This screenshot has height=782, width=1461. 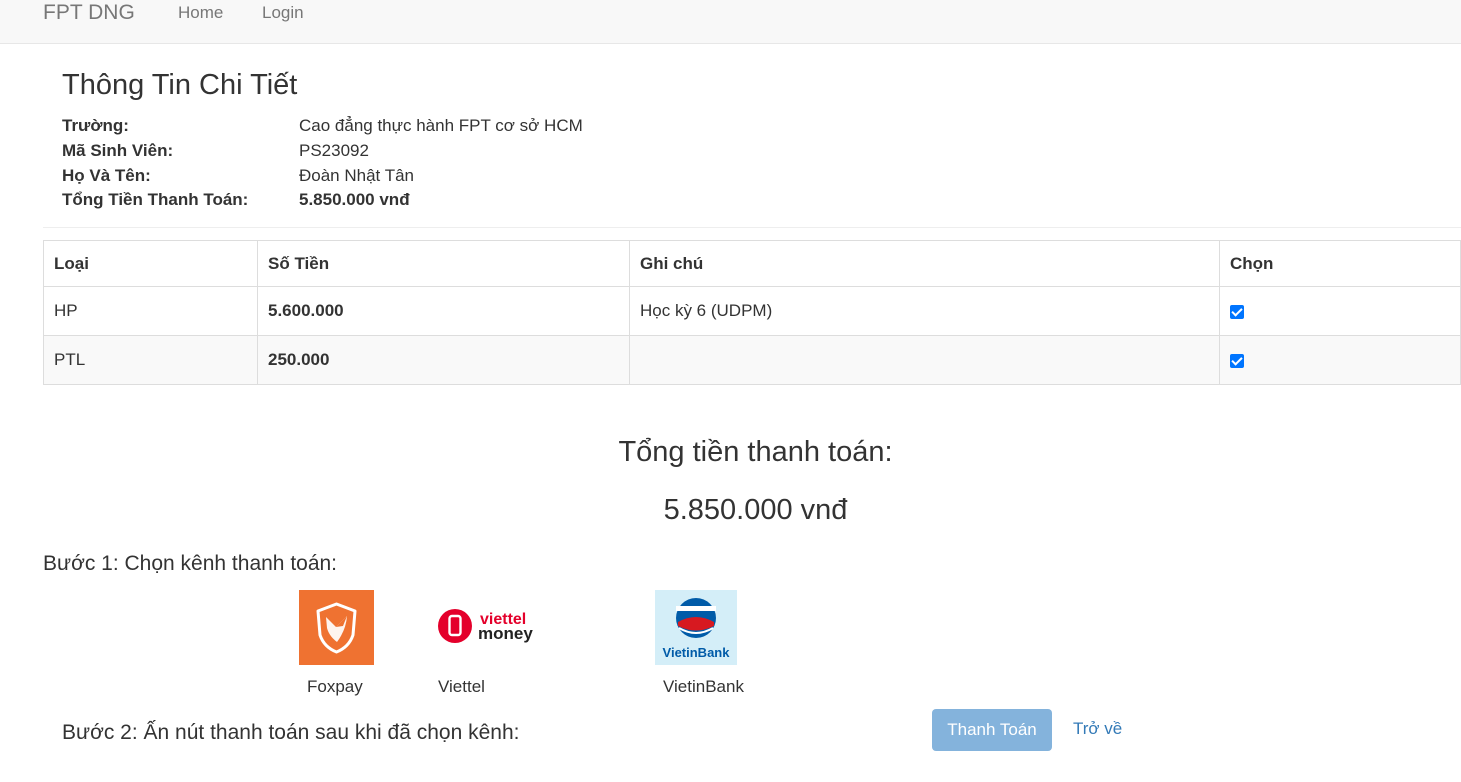 What do you see at coordinates (336, 627) in the screenshot?
I see `foxpay-logo-icon` at bounding box center [336, 627].